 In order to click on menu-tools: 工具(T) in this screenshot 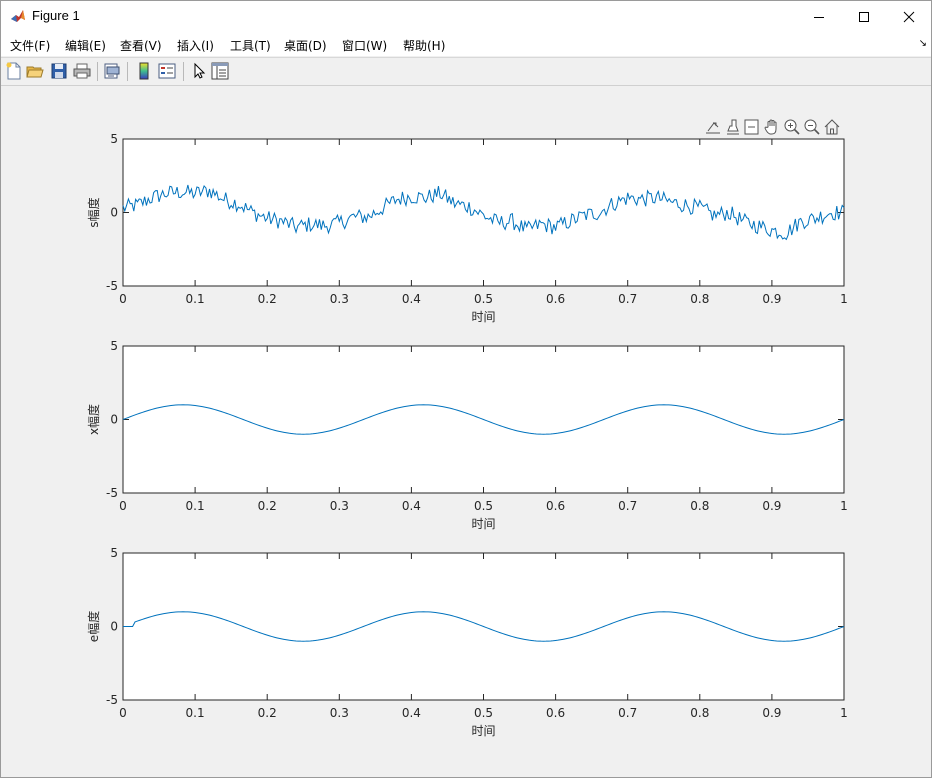, I will do `click(250, 45)`.